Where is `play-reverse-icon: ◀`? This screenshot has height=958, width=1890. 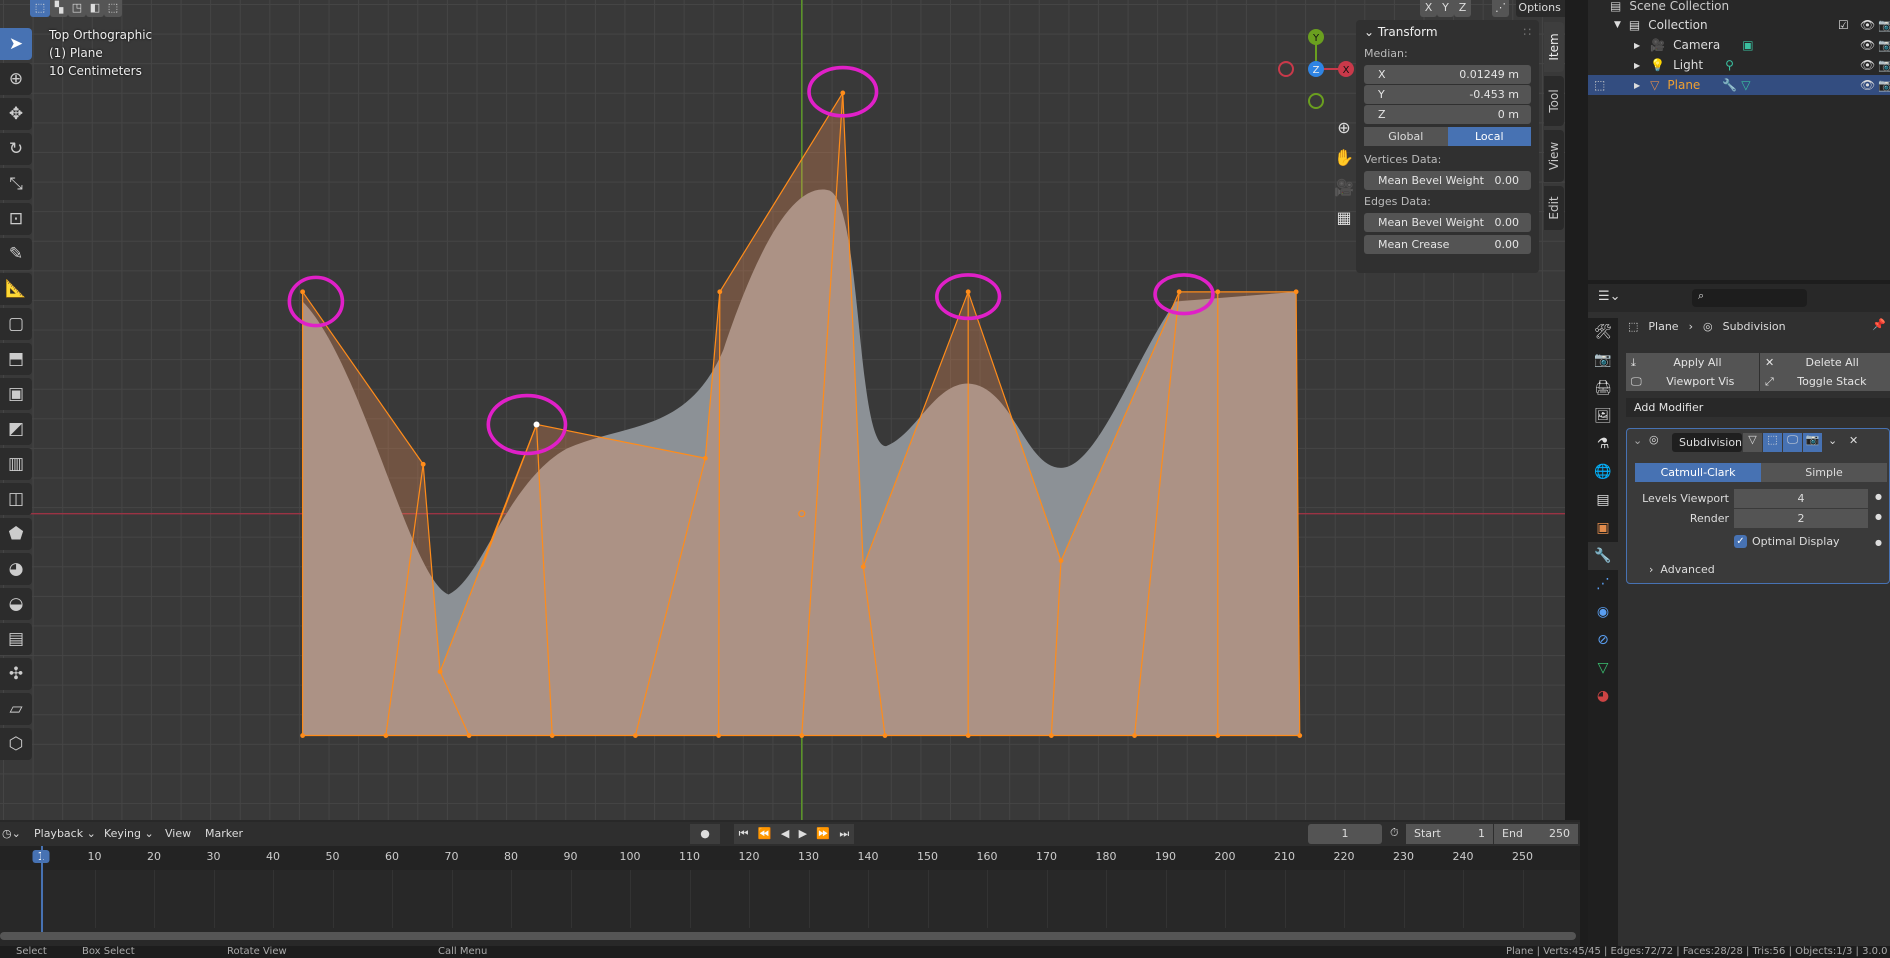 play-reverse-icon: ◀ is located at coordinates (785, 834).